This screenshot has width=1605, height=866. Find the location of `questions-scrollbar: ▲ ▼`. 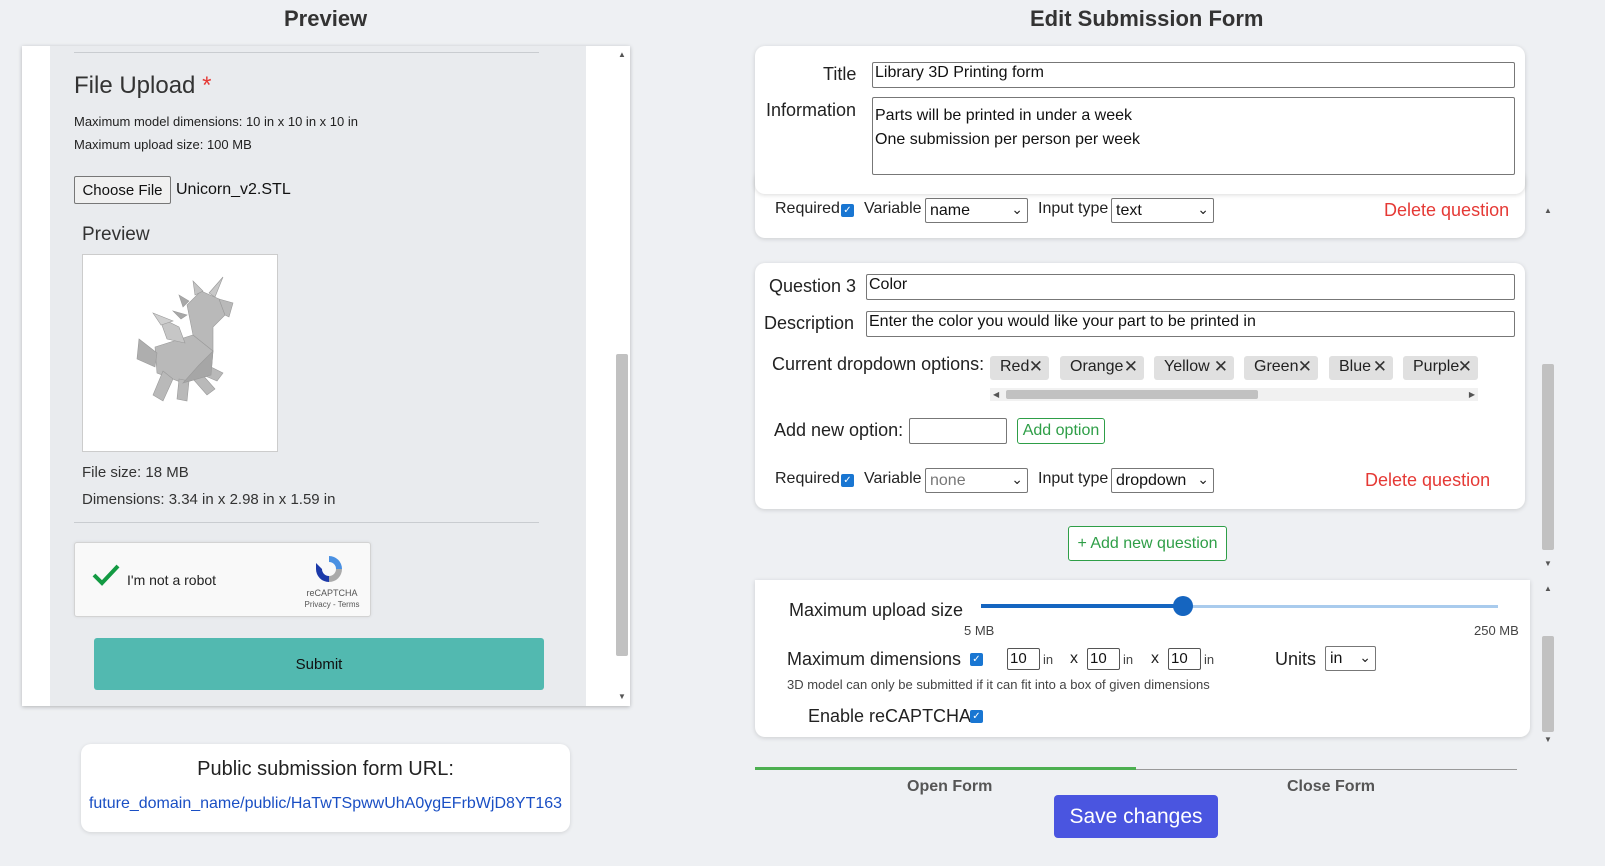

questions-scrollbar: ▲ ▼ is located at coordinates (1548, 386).